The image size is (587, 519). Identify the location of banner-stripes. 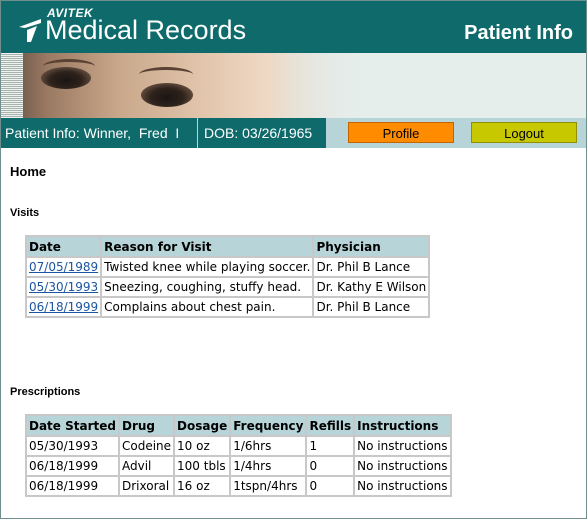
(12, 85).